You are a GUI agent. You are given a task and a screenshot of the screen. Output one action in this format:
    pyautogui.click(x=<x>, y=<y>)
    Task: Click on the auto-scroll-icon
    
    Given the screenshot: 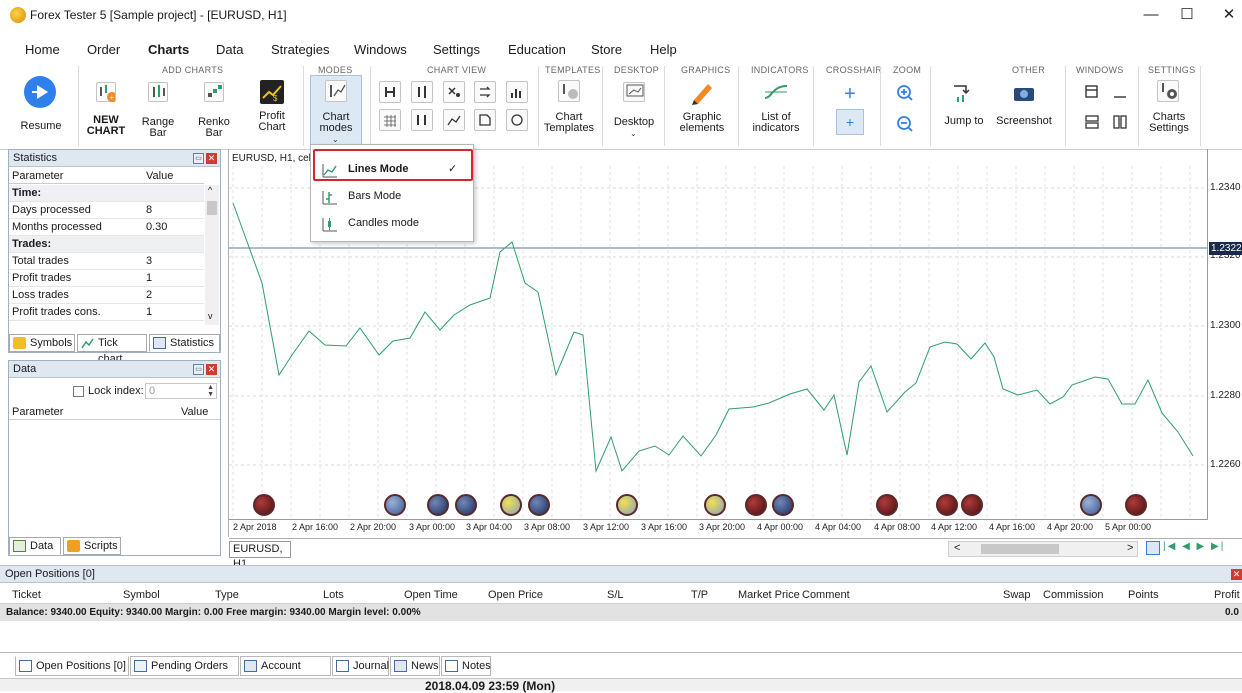 What is the action you would take?
    pyautogui.click(x=1153, y=548)
    